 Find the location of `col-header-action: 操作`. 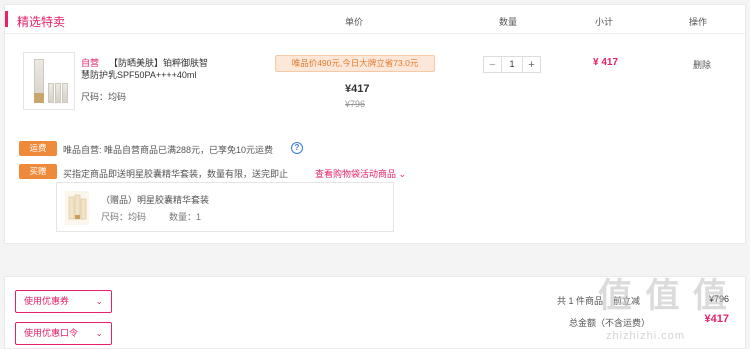

col-header-action: 操作 is located at coordinates (698, 22).